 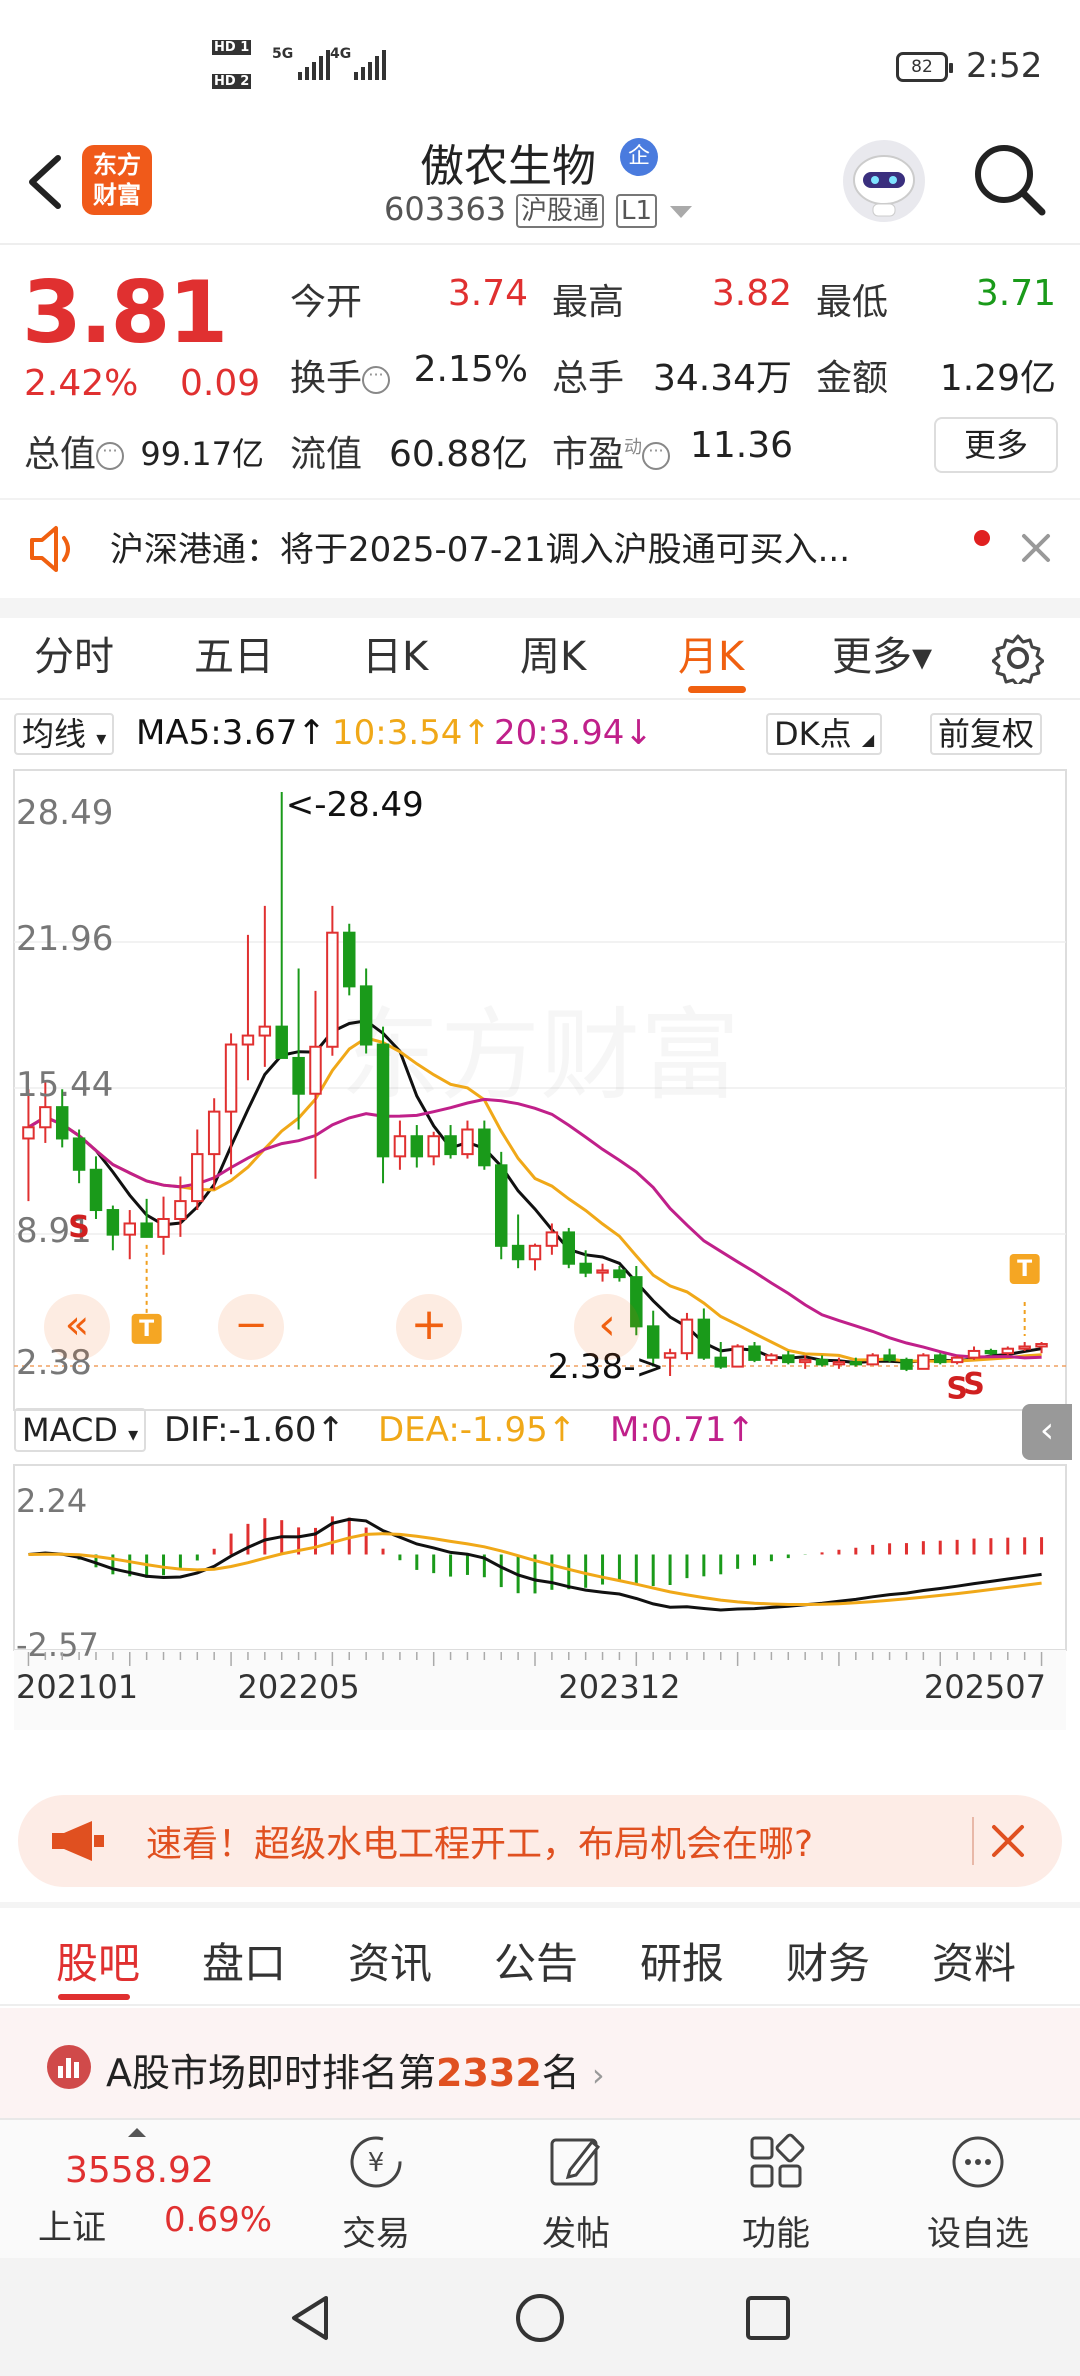 What do you see at coordinates (232, 81) in the screenshot?
I see `sim2-badge: HD 2` at bounding box center [232, 81].